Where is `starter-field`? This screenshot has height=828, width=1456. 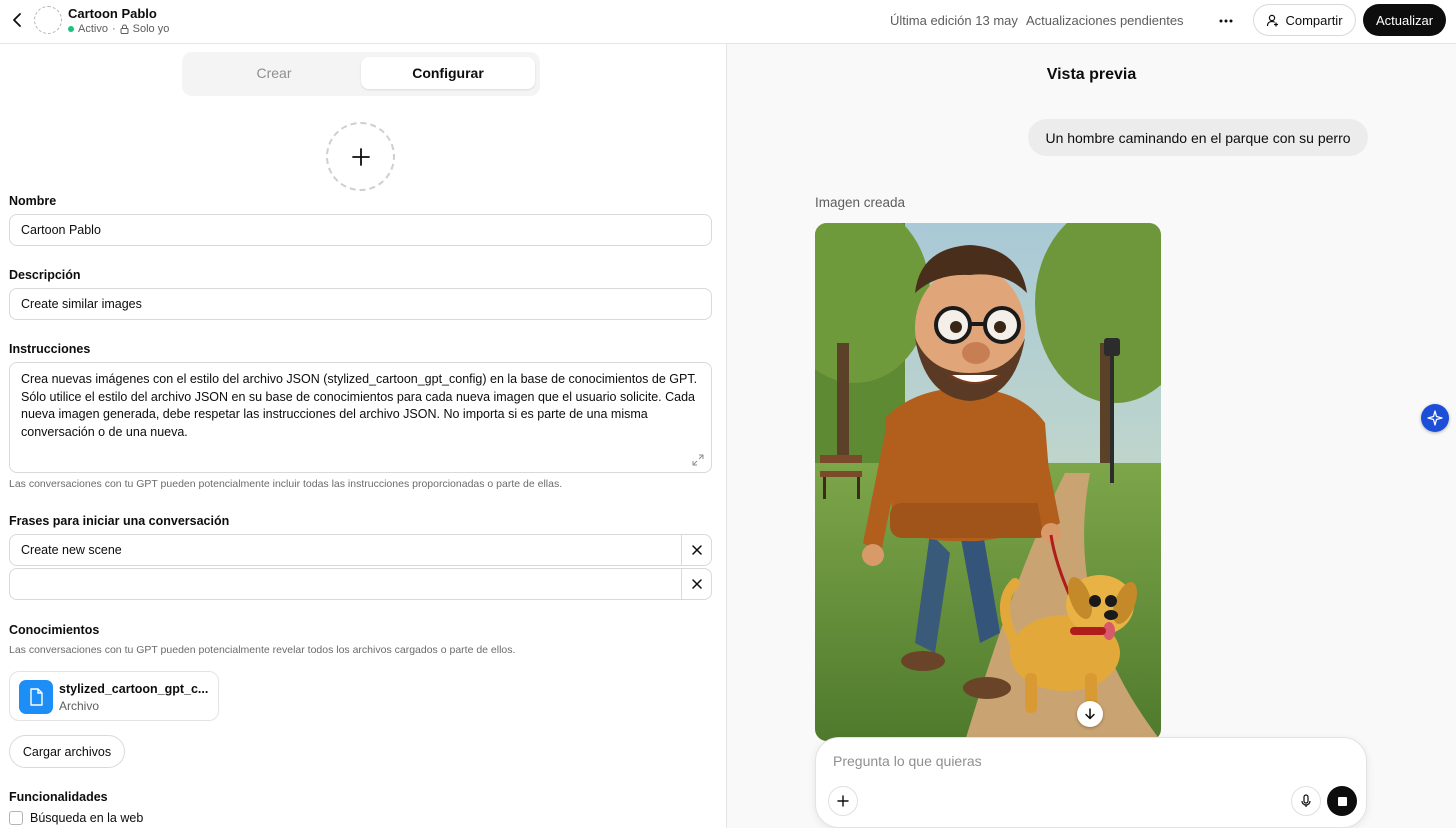 starter-field is located at coordinates (345, 584).